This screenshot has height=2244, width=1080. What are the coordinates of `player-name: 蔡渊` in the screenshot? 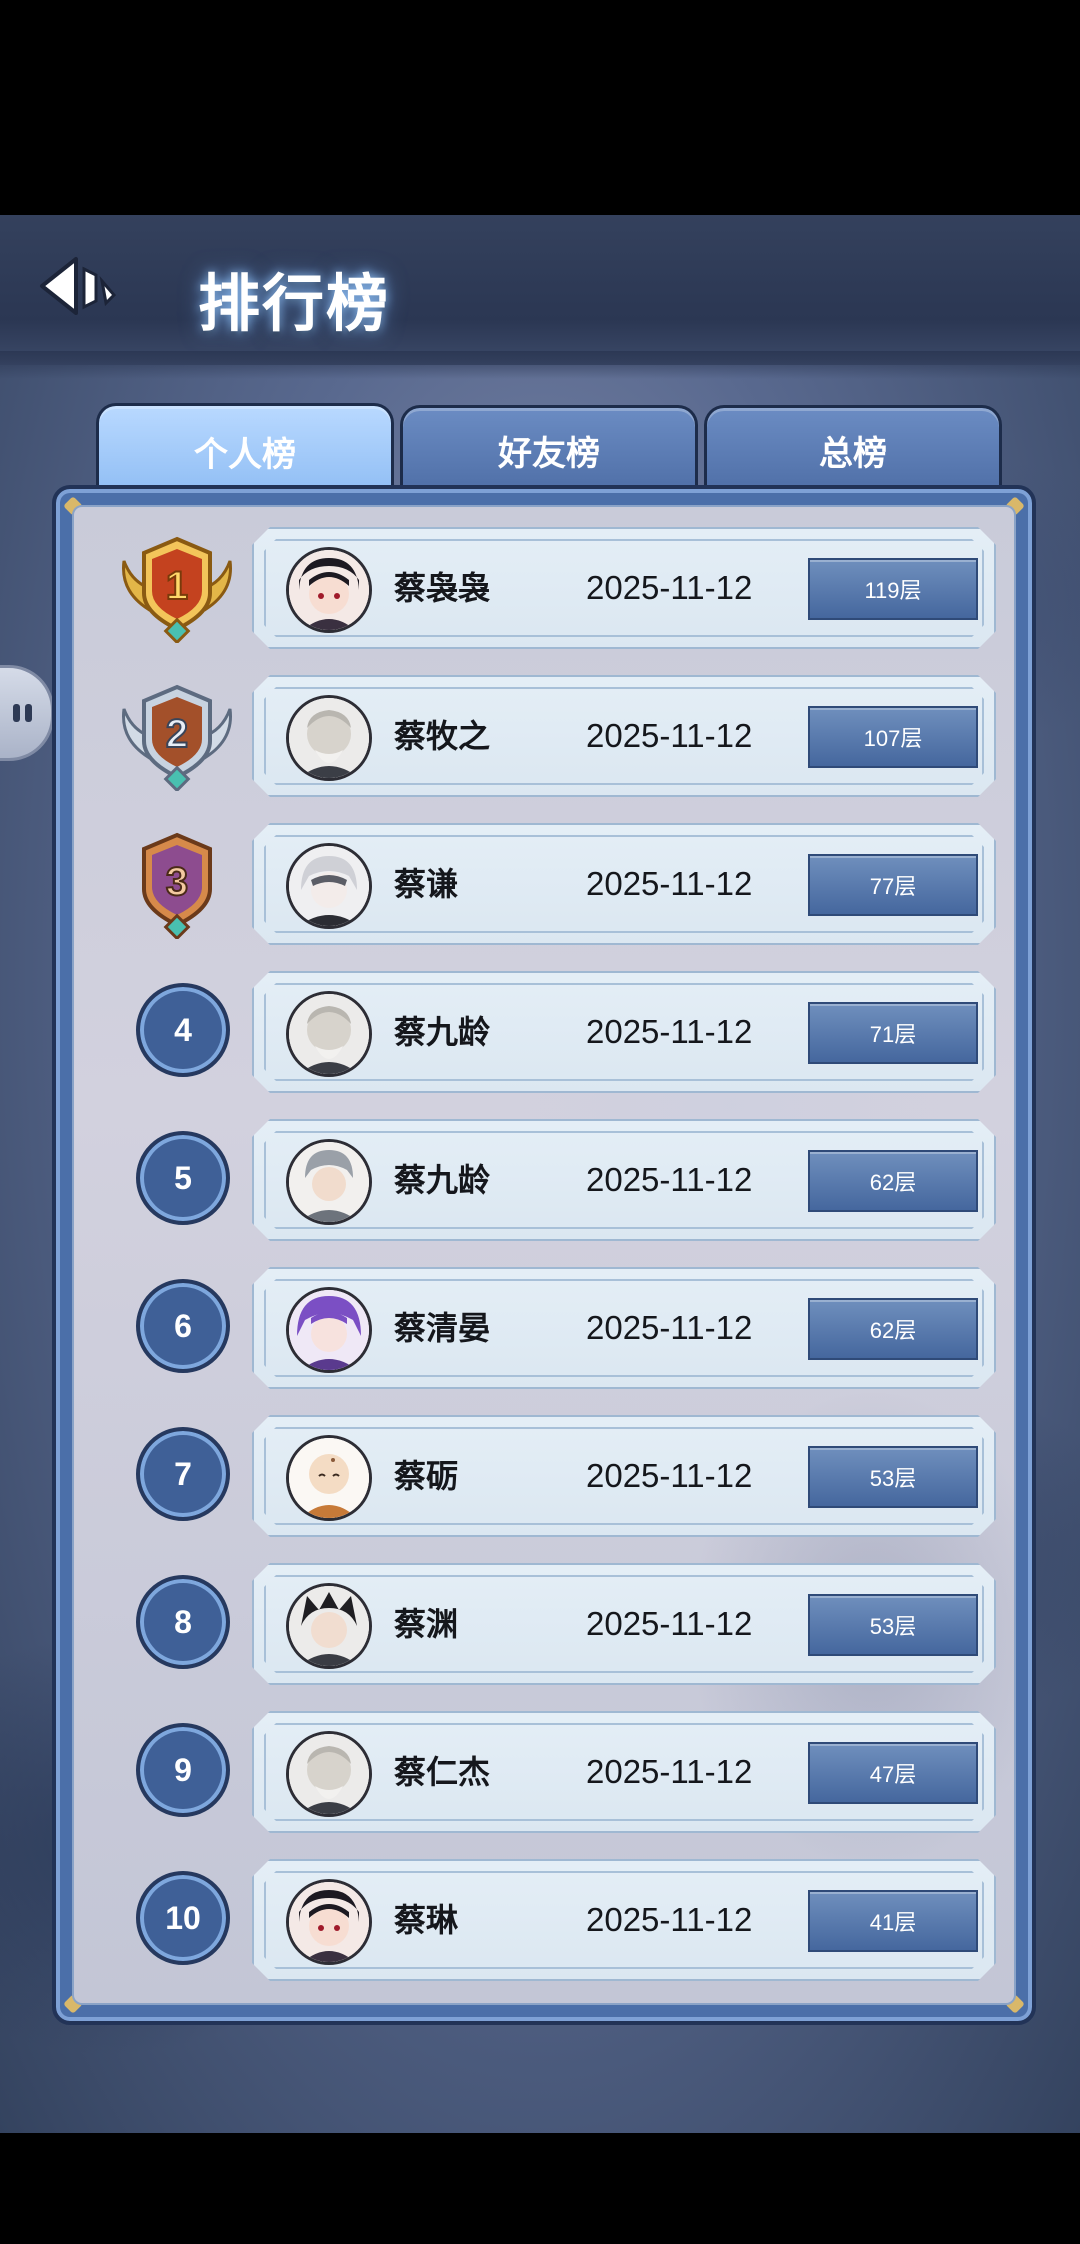 It's located at (426, 1624).